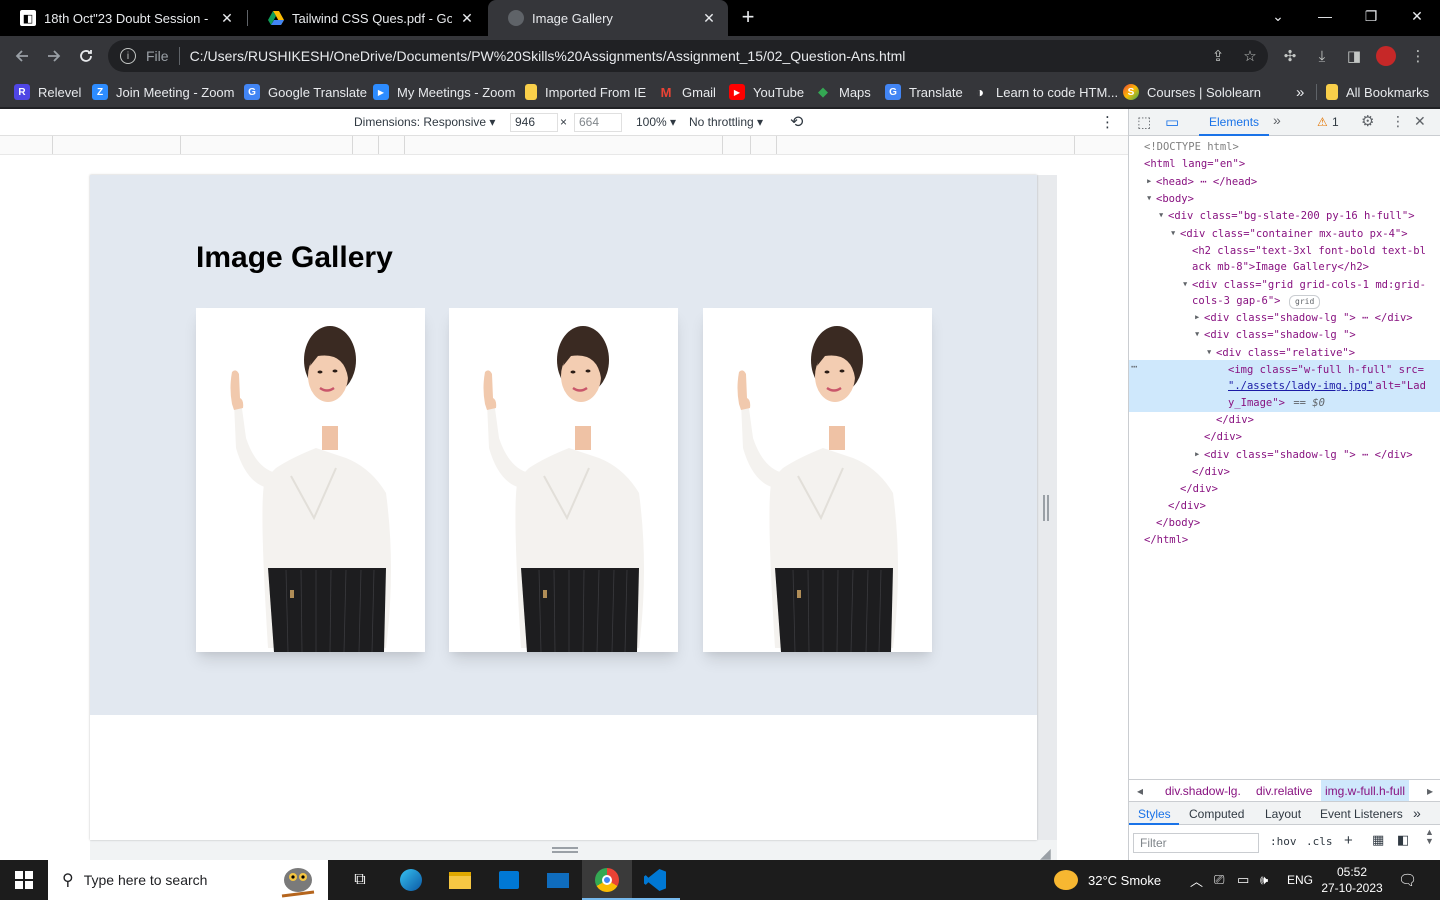  What do you see at coordinates (1284, 791) in the screenshot?
I see `breadcrumb-item: div.relative` at bounding box center [1284, 791].